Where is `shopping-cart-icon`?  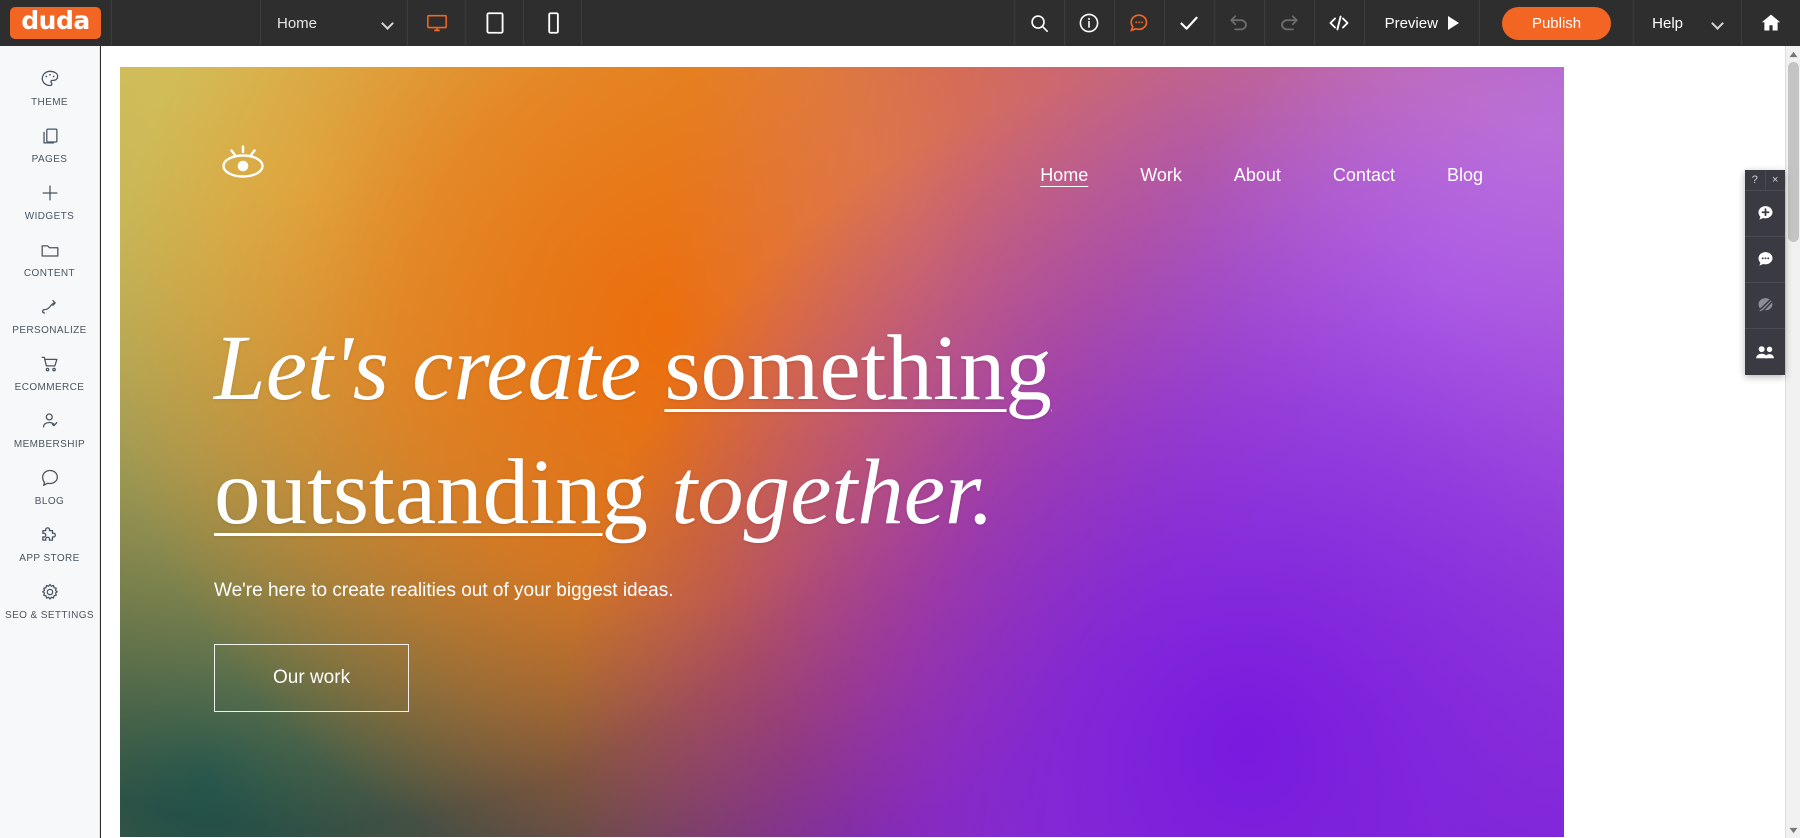
shopping-cart-icon is located at coordinates (49, 364).